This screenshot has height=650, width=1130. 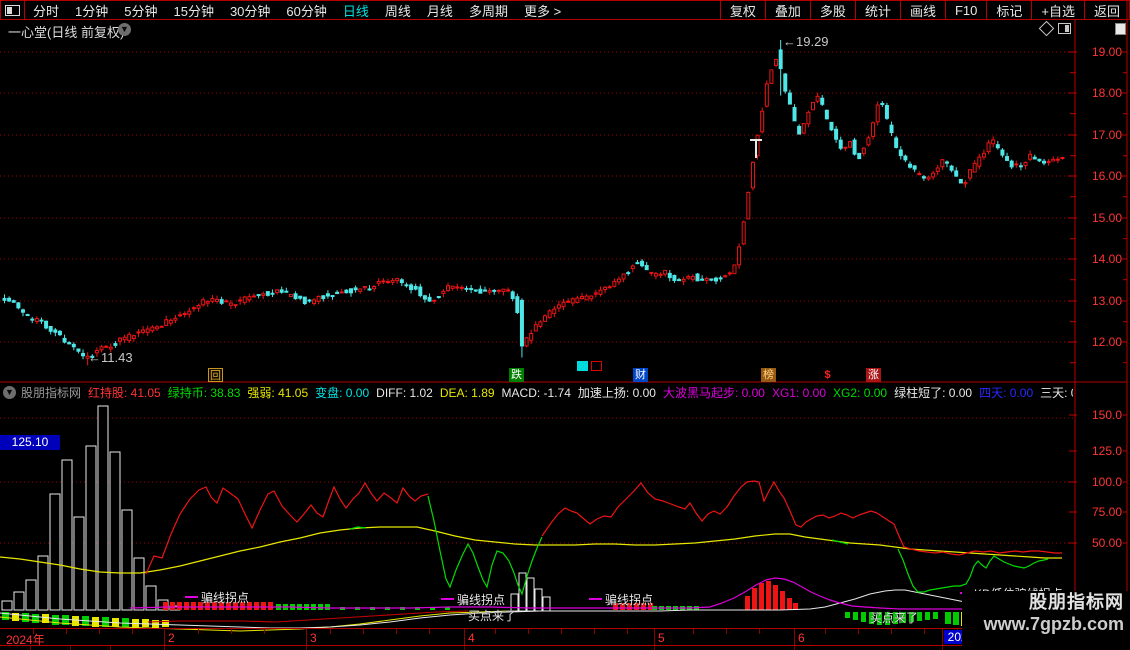 What do you see at coordinates (193, 10) in the screenshot?
I see `menu-item-3: 15分钟` at bounding box center [193, 10].